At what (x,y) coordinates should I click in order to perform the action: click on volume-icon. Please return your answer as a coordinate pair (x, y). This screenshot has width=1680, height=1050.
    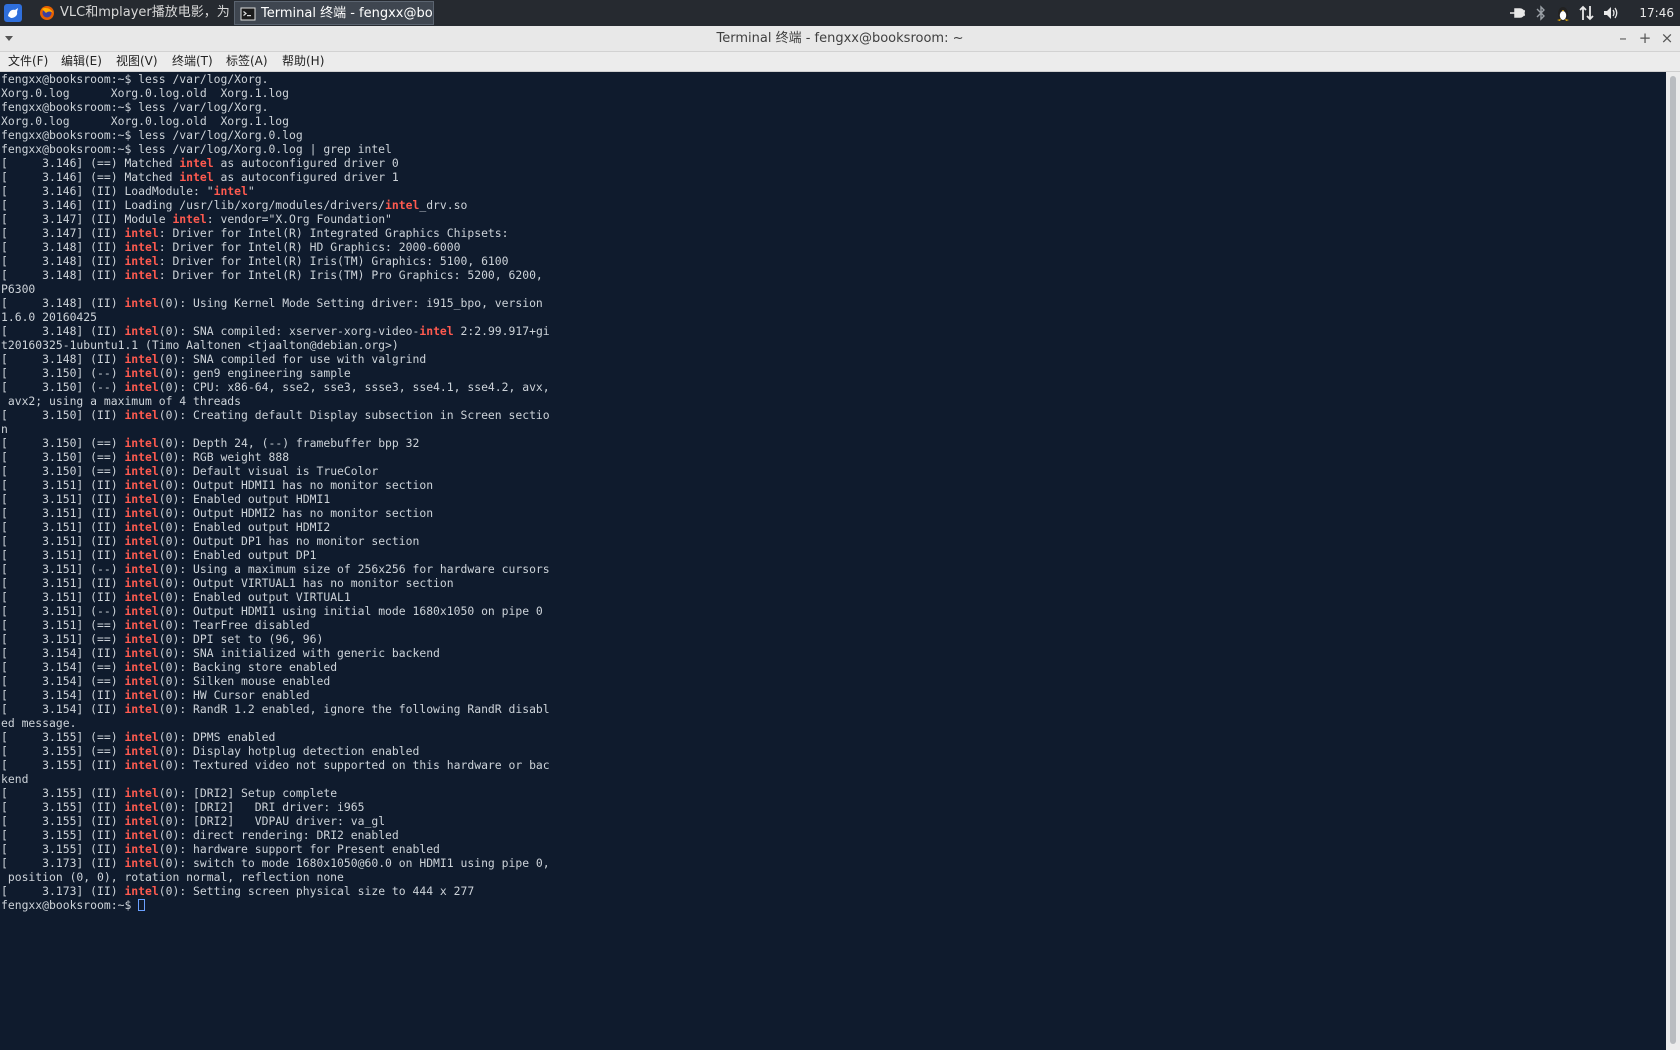
    Looking at the image, I should click on (1611, 13).